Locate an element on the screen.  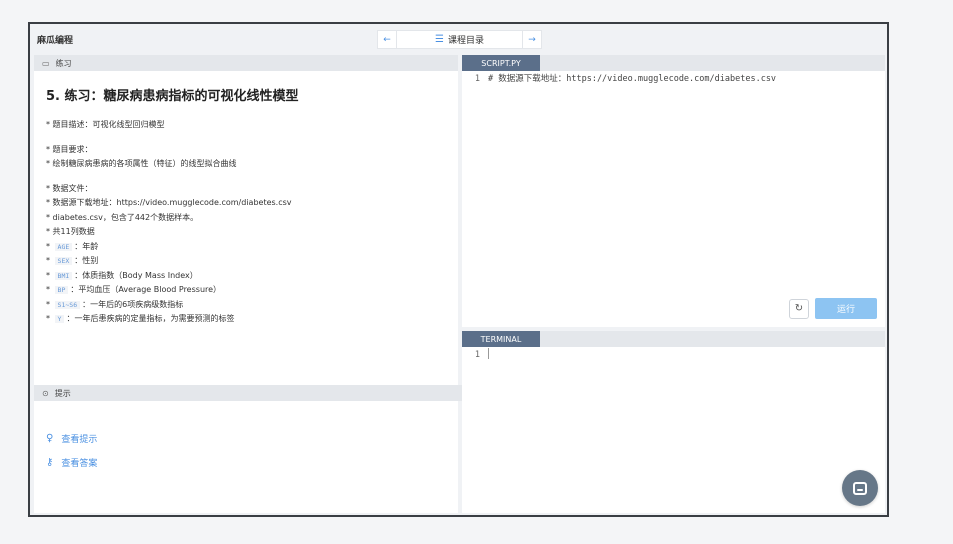
field-item: * BP ：平均血压（Average Blood Pressure） is located at coordinates (134, 289).